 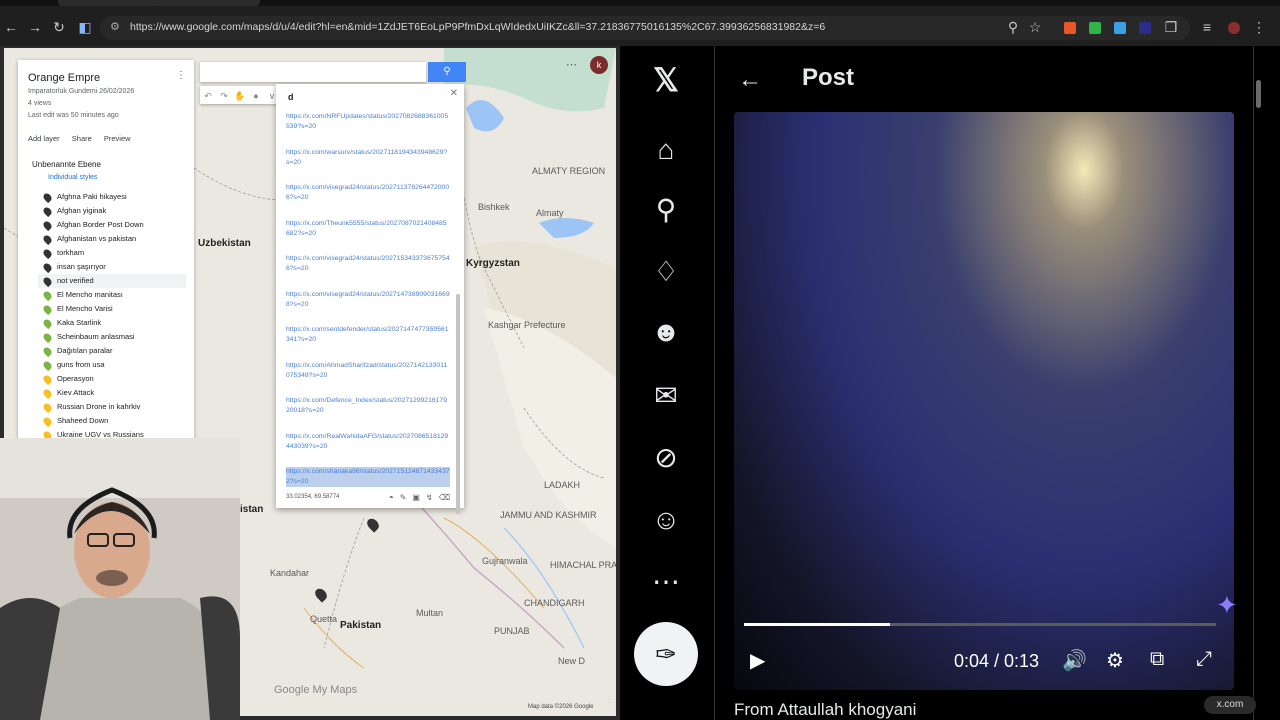 I want to click on page-scrollbar, so click(x=1258, y=94).